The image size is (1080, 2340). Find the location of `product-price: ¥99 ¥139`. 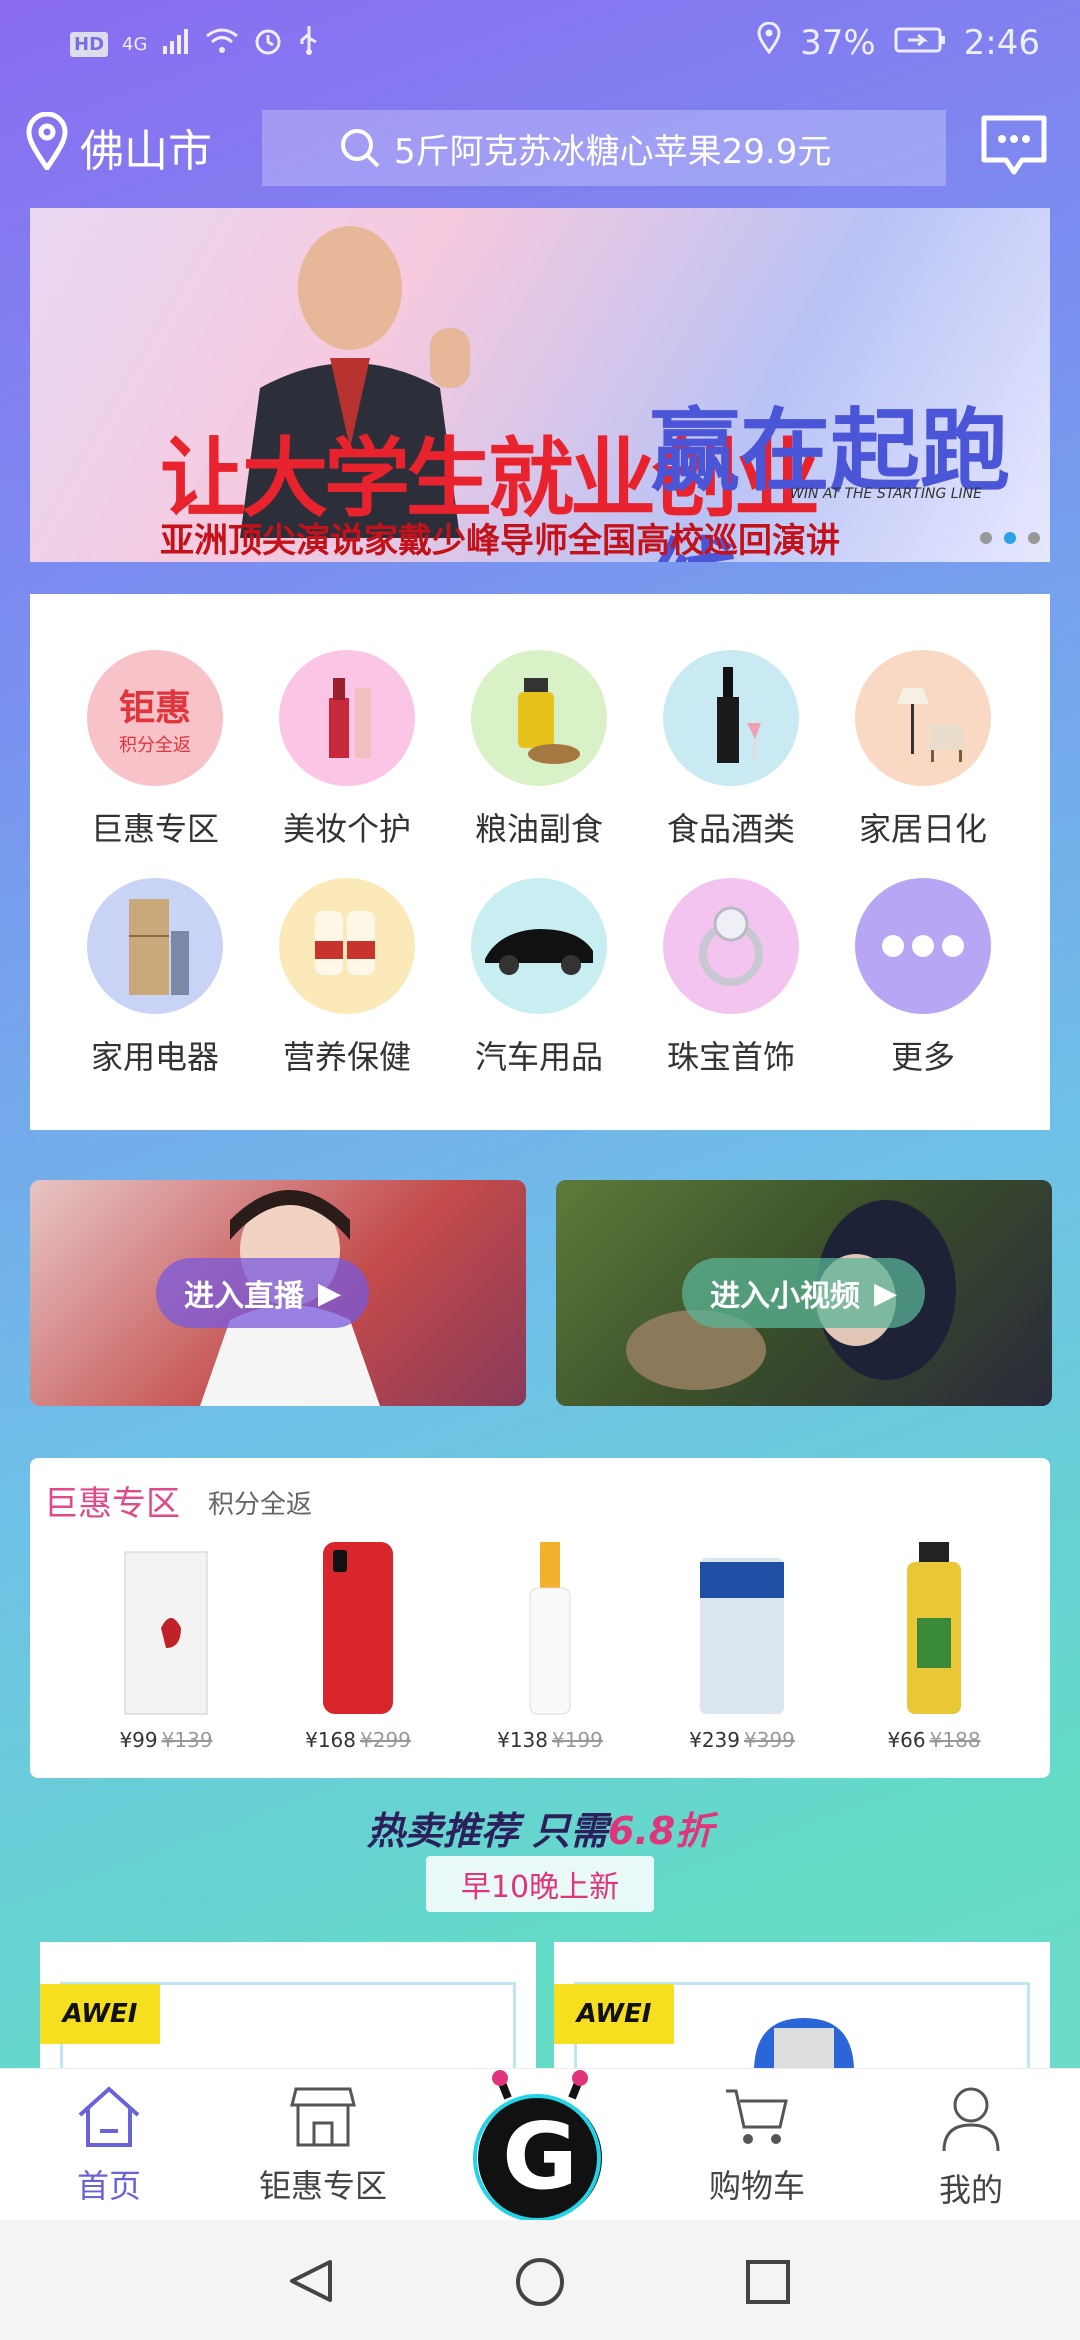

product-price: ¥99 ¥139 is located at coordinates (166, 1740).